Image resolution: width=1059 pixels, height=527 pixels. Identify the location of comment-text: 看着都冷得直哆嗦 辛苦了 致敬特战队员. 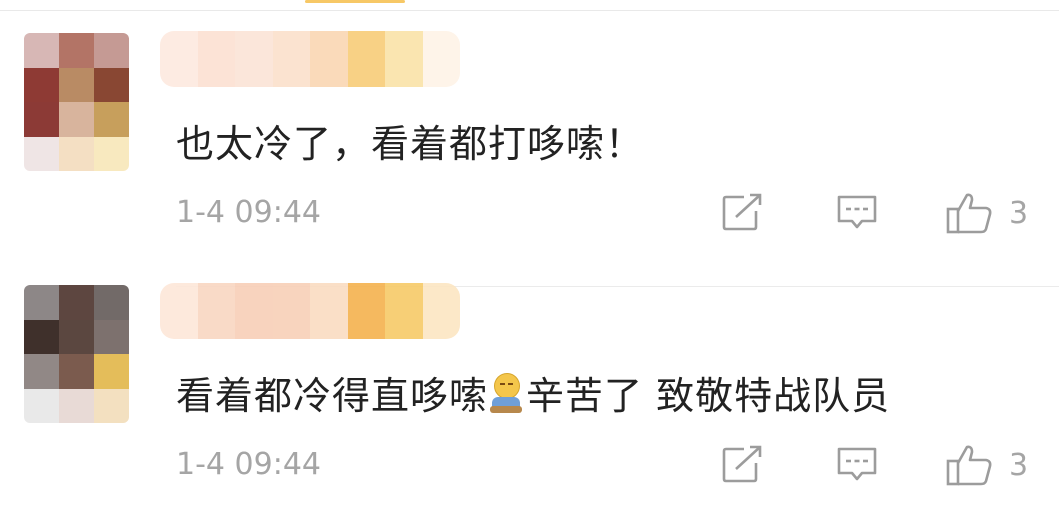
(533, 392).